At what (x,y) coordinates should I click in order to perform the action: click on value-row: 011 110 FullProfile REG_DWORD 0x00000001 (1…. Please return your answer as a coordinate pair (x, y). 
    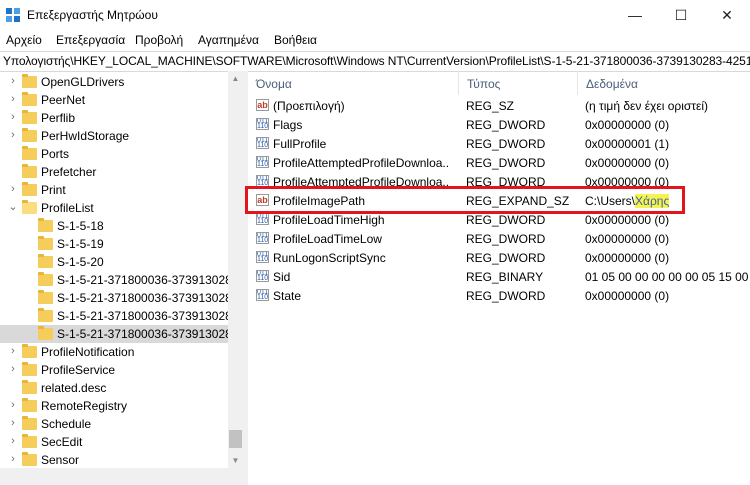
    Looking at the image, I should click on (499, 143).